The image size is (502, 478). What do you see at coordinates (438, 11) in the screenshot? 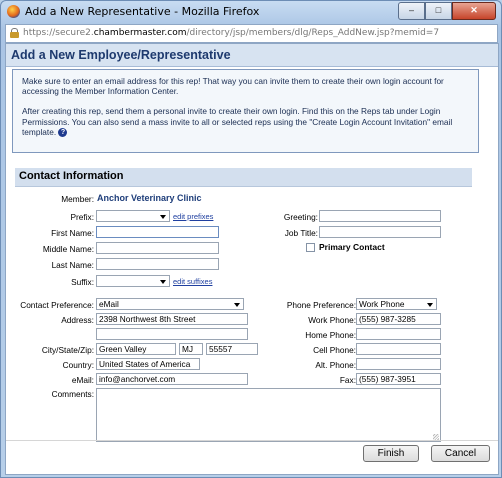
I see `maximize-button: □` at bounding box center [438, 11].